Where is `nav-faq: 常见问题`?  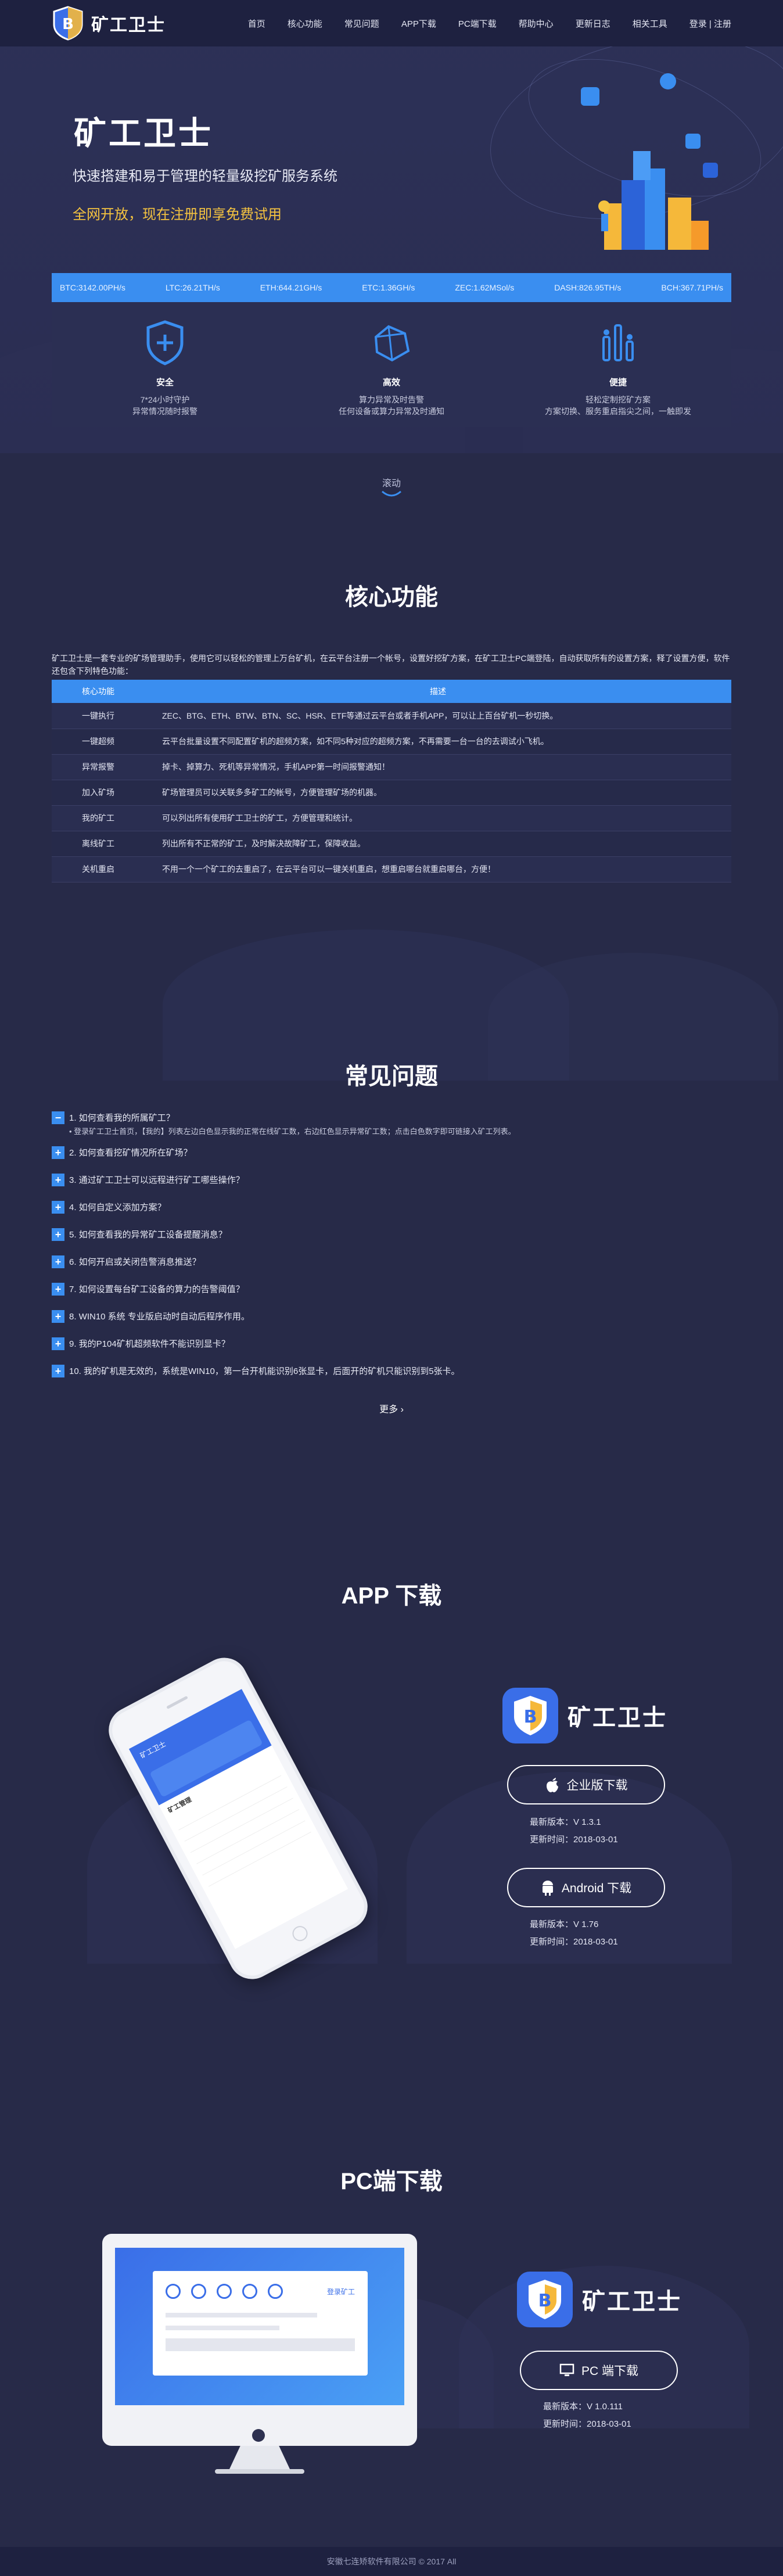
nav-faq: 常见问题 is located at coordinates (362, 23).